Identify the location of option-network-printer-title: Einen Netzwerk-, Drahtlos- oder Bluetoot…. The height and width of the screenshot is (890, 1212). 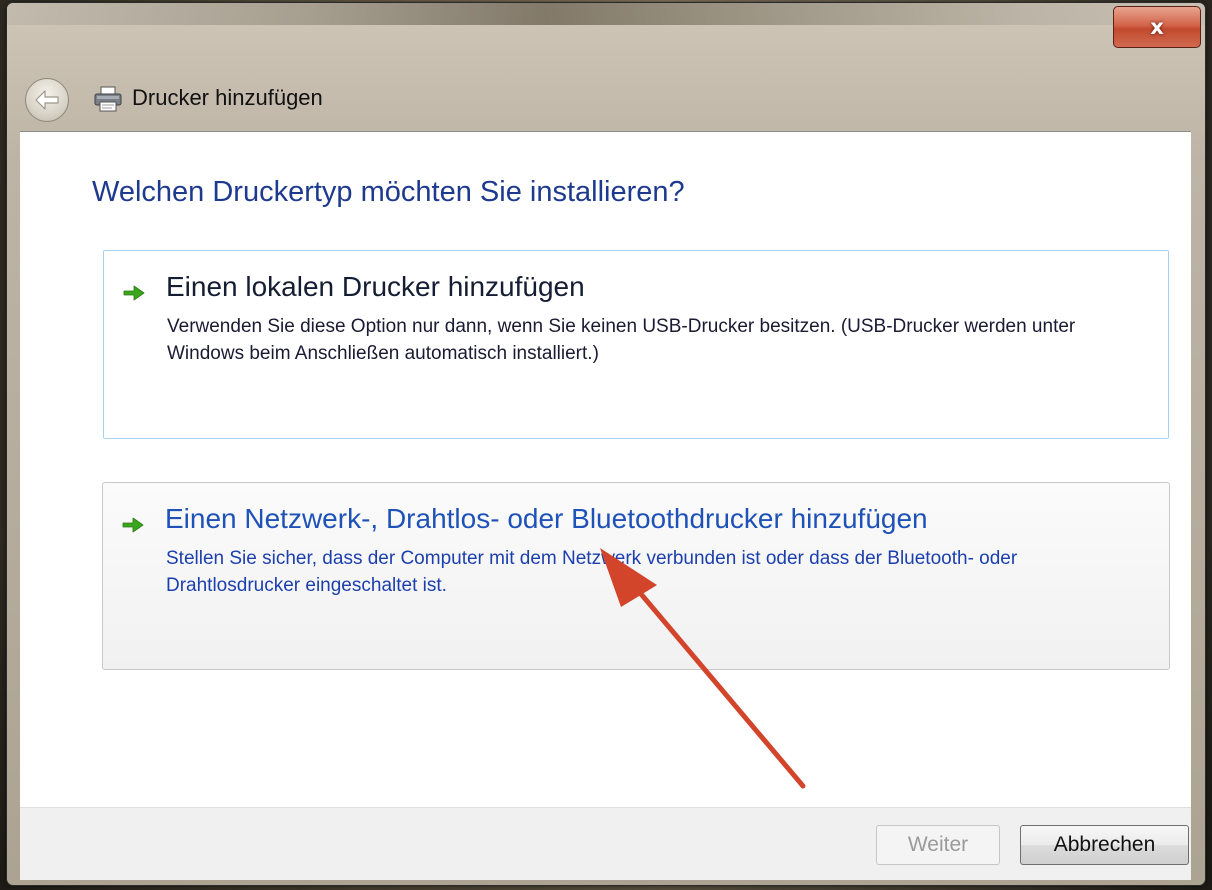
(546, 518).